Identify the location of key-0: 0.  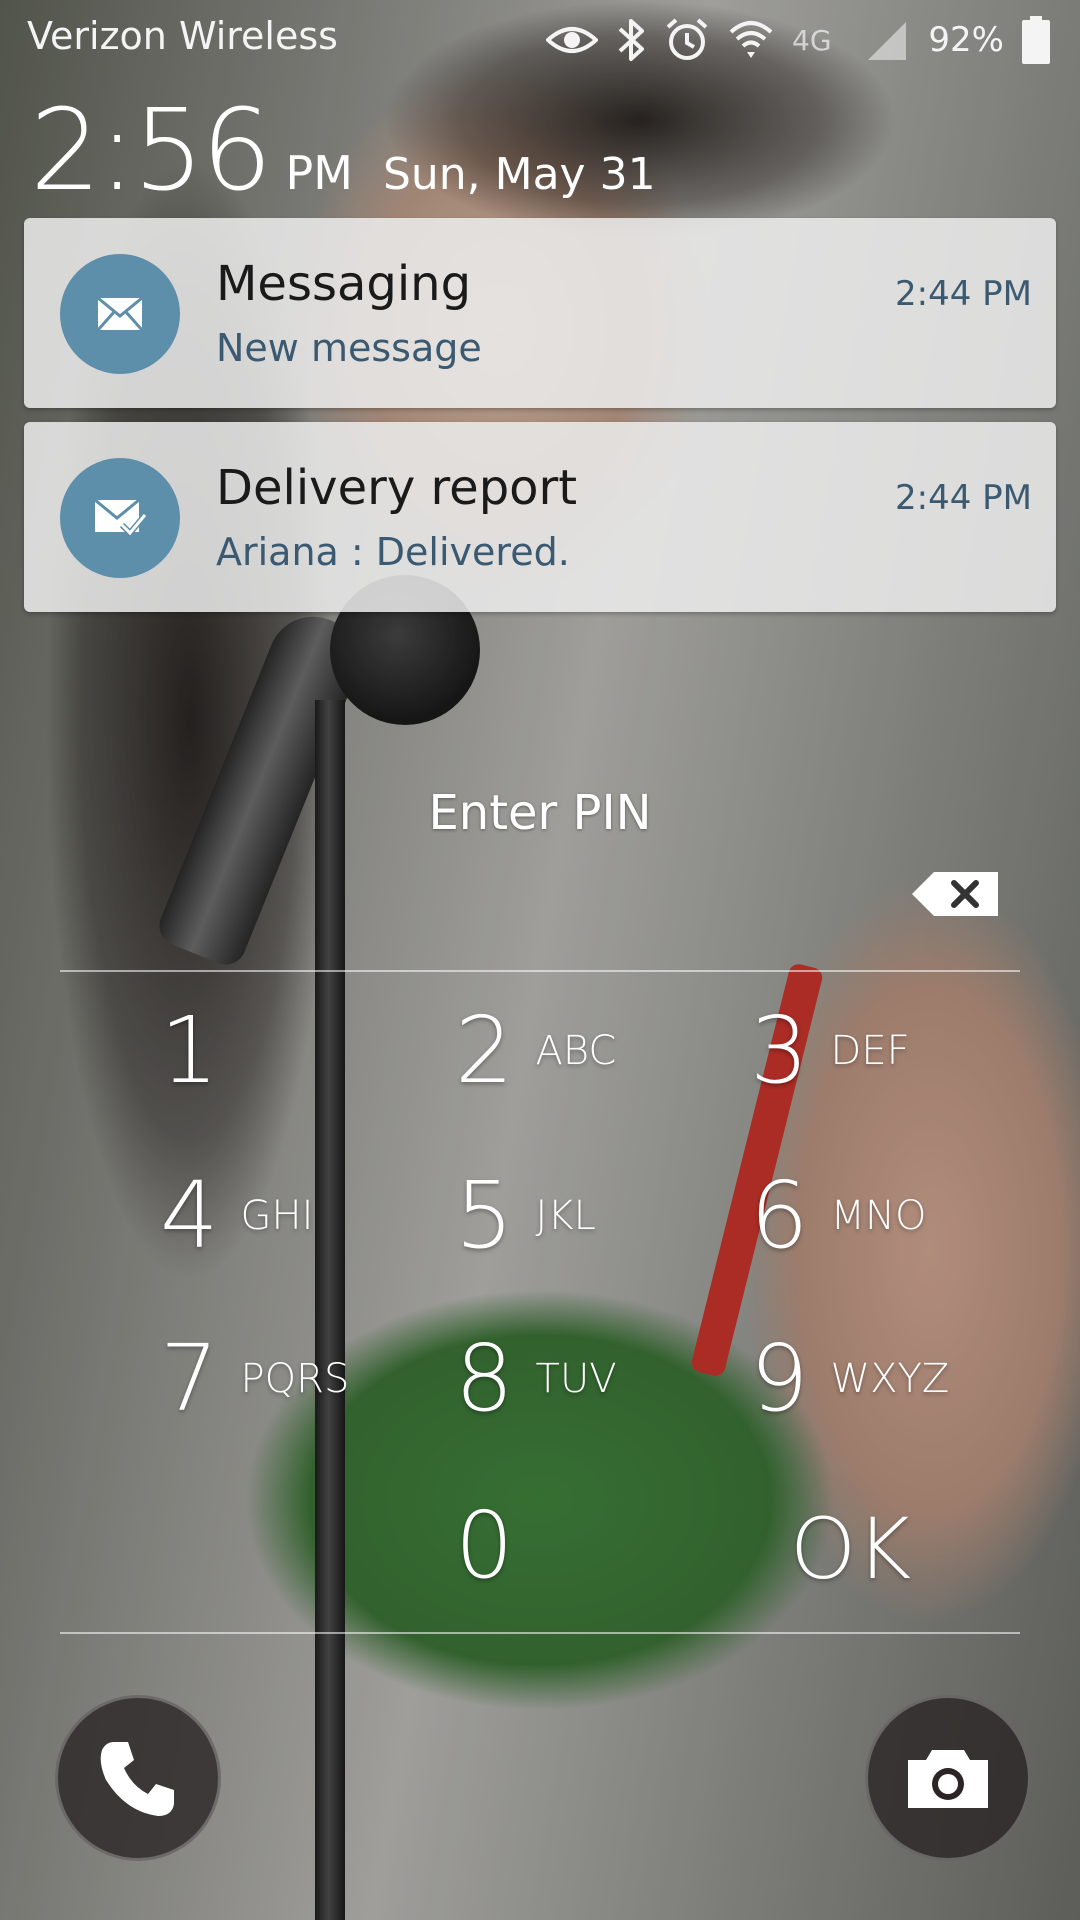
(484, 1546).